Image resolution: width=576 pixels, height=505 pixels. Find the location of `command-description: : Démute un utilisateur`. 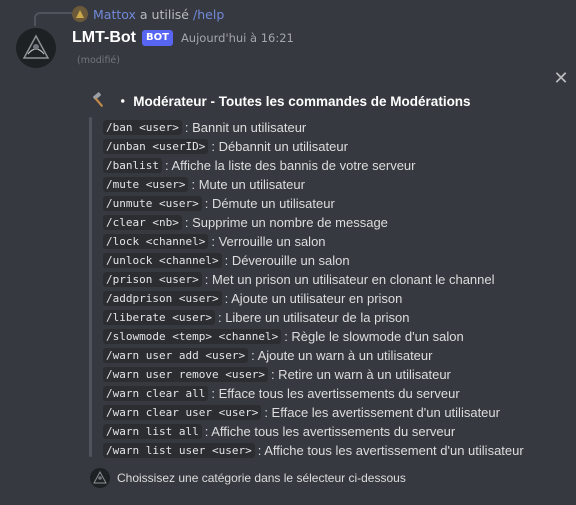

command-description: : Démute un utilisateur is located at coordinates (269, 203).